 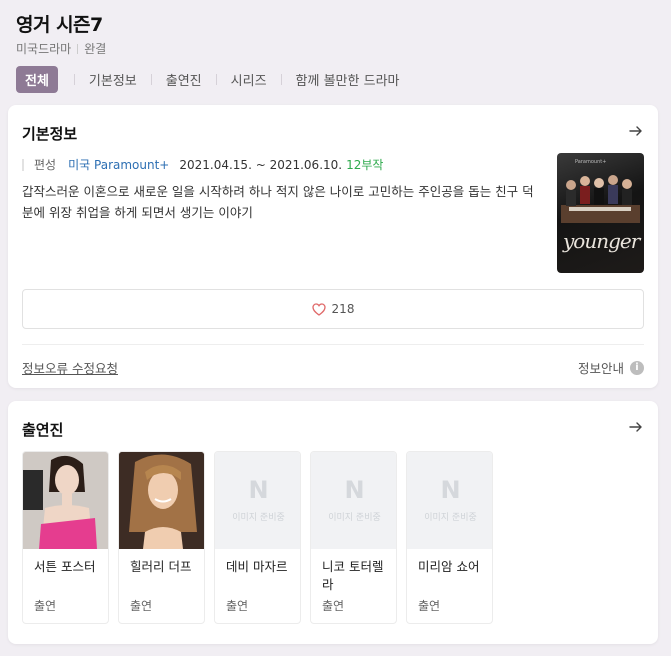 What do you see at coordinates (343, 309) in the screenshot?
I see `like-count: 218` at bounding box center [343, 309].